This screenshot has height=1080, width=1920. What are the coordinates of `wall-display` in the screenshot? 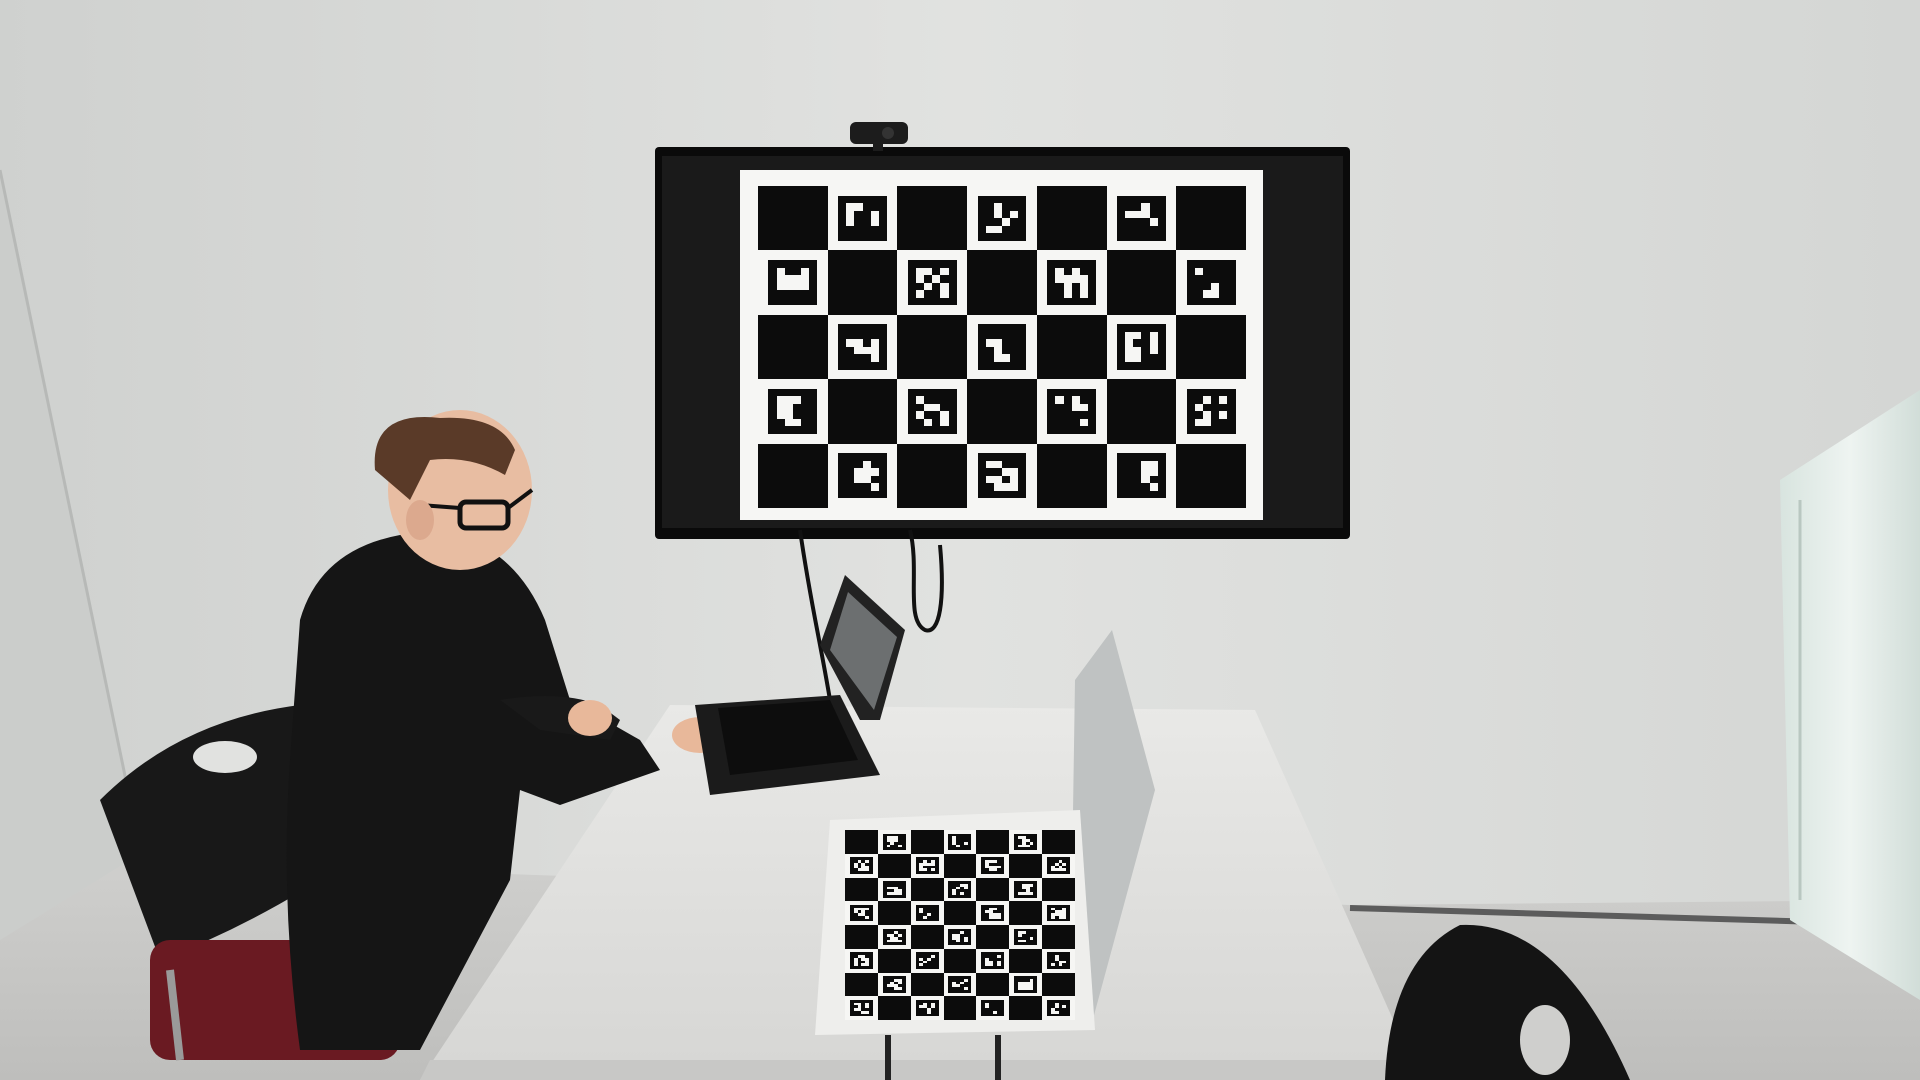 It's located at (1002, 343).